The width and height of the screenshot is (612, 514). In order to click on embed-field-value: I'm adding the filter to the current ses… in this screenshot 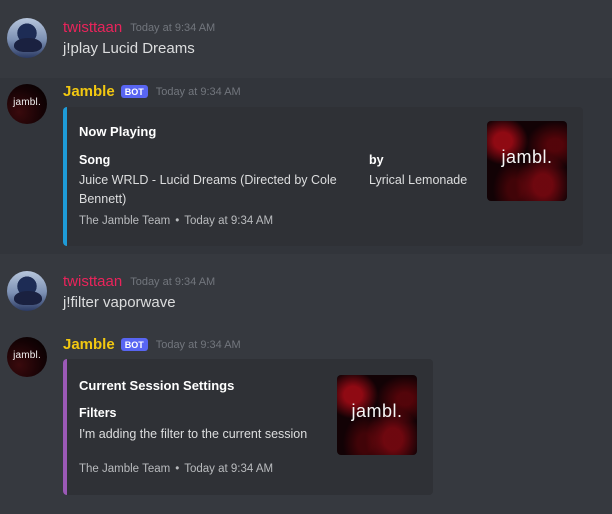, I will do `click(193, 434)`.